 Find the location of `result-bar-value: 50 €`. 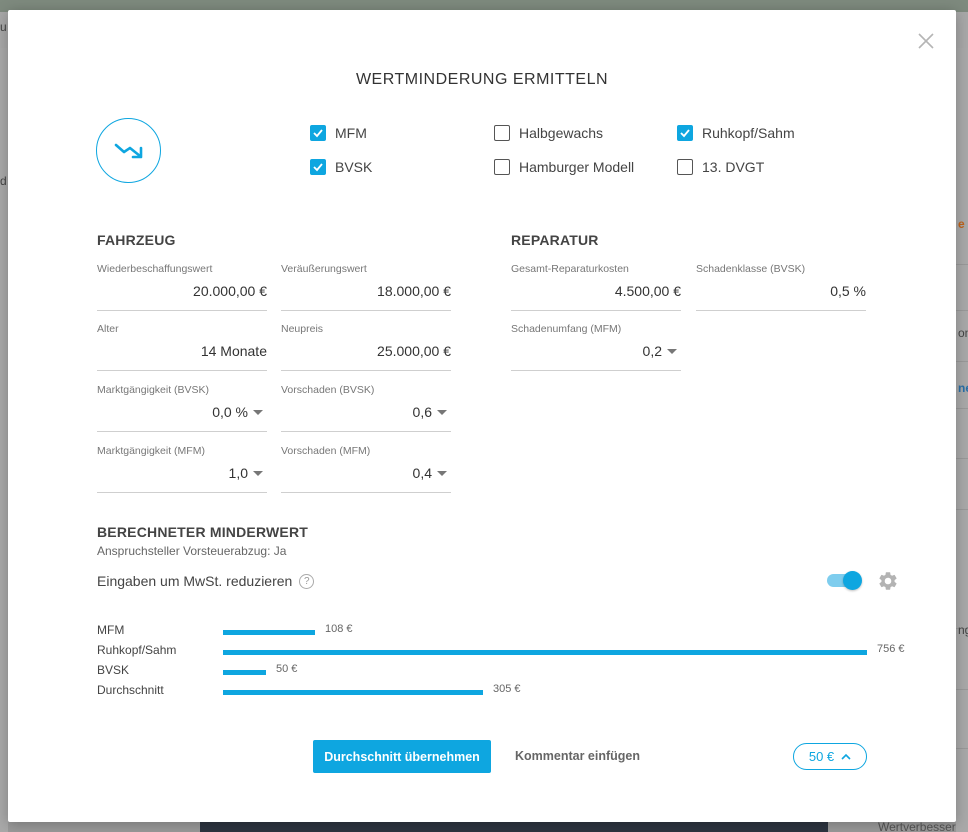

result-bar-value: 50 € is located at coordinates (287, 669).